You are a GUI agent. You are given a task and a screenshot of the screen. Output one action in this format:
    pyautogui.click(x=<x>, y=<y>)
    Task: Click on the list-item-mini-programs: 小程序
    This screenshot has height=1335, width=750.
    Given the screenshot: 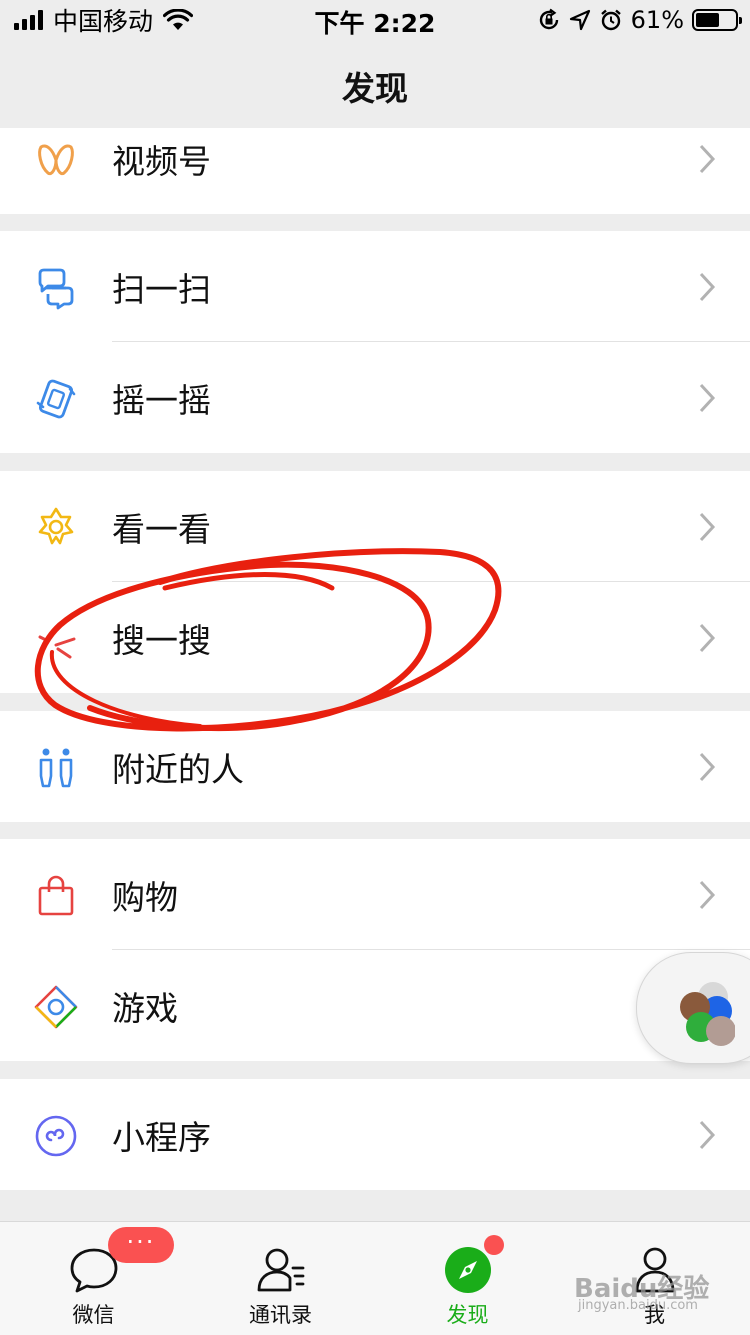 What is the action you would take?
    pyautogui.click(x=375, y=1134)
    